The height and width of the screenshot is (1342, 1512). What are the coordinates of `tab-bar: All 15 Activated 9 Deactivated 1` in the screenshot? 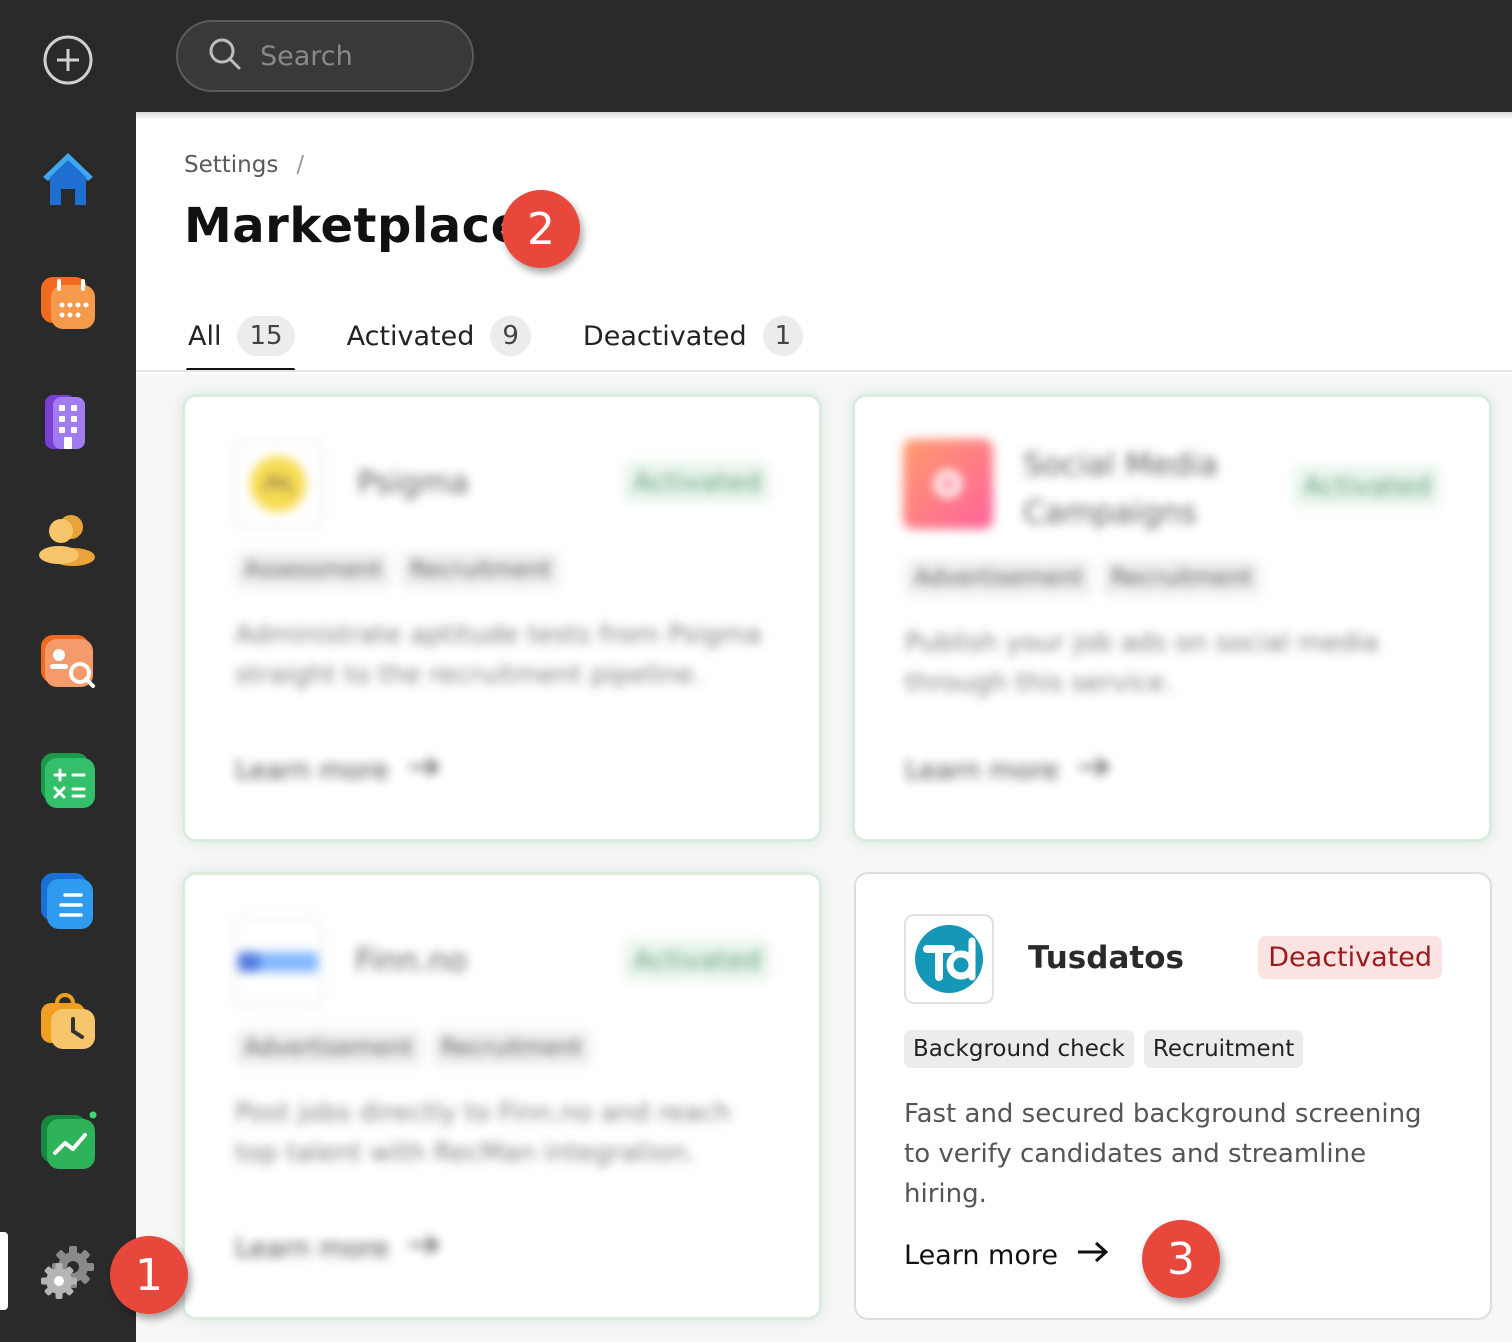 It's located at (520, 340).